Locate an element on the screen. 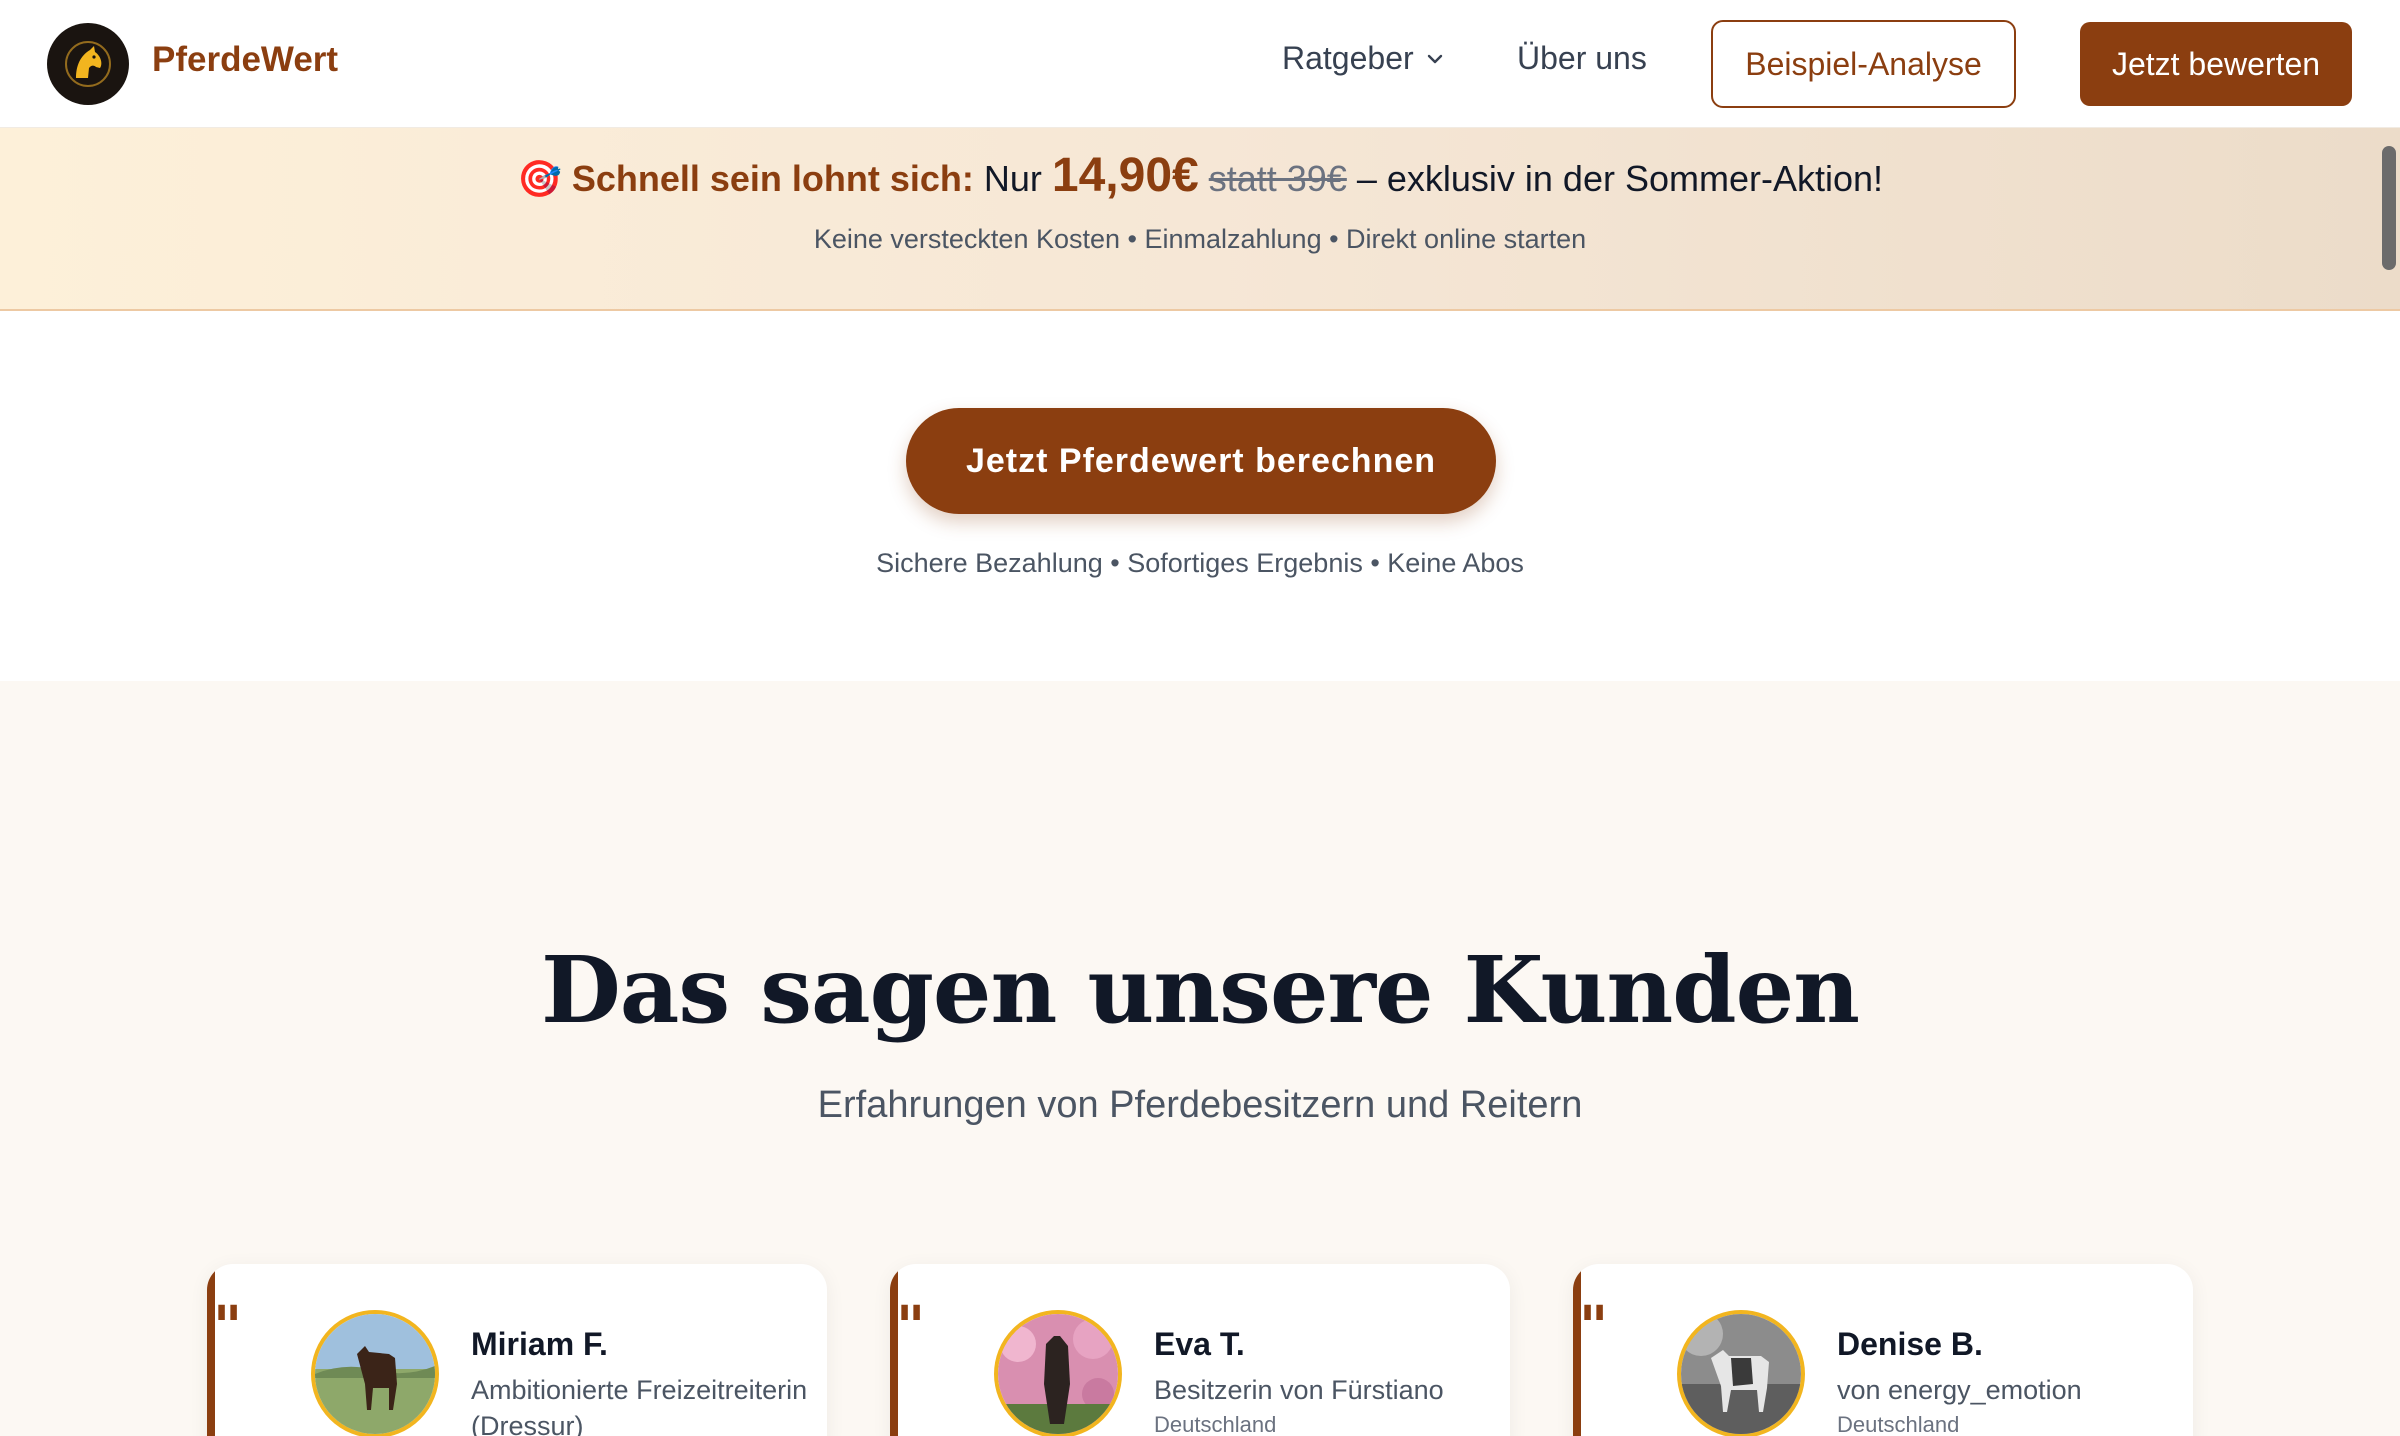 This screenshot has width=2400, height=1436. target-icon: 🎯 is located at coordinates (539, 178).